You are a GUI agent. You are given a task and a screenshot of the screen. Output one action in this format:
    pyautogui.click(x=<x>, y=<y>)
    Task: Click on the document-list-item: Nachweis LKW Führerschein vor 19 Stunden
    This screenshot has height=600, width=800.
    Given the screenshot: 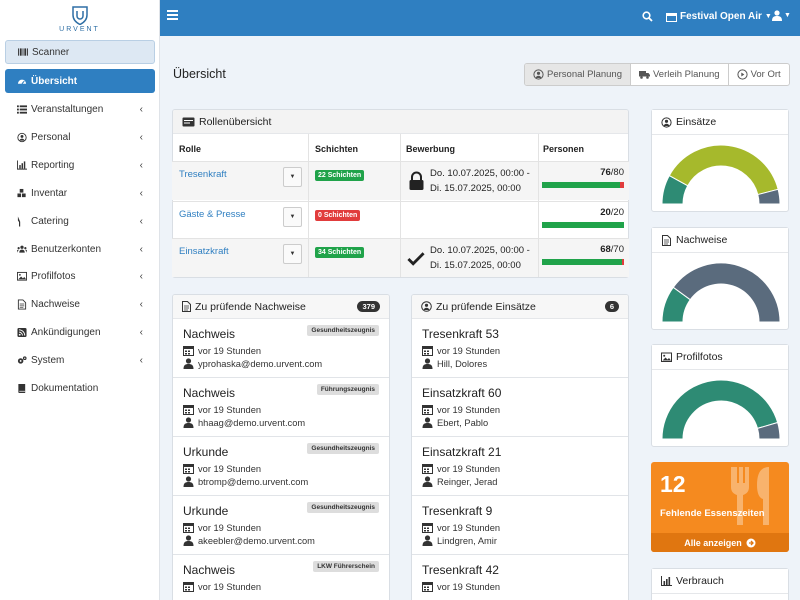 What is the action you would take?
    pyautogui.click(x=281, y=577)
    